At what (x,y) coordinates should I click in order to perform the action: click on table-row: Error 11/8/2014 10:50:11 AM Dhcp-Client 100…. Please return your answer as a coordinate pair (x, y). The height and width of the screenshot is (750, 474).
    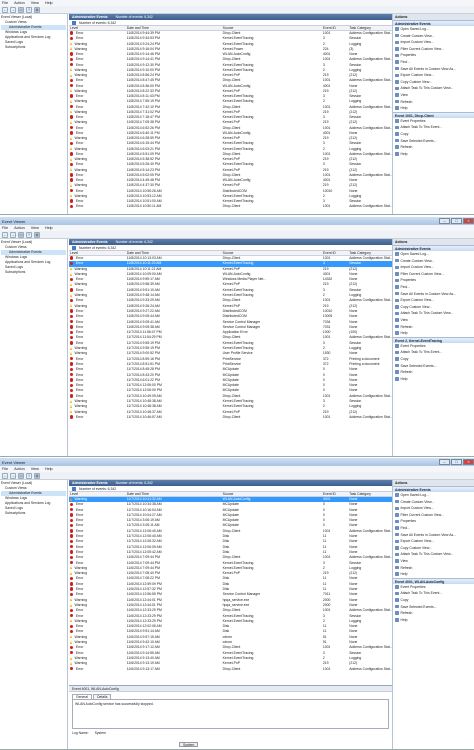
    Looking at the image, I should click on (230, 206).